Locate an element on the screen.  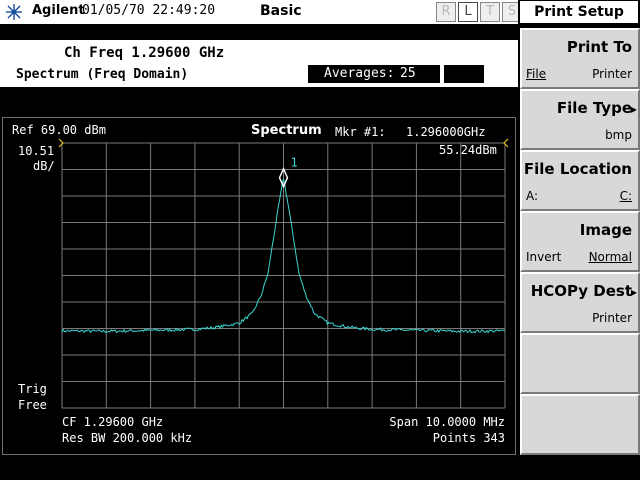
softkey-option-a: A: is located at coordinates (532, 196).